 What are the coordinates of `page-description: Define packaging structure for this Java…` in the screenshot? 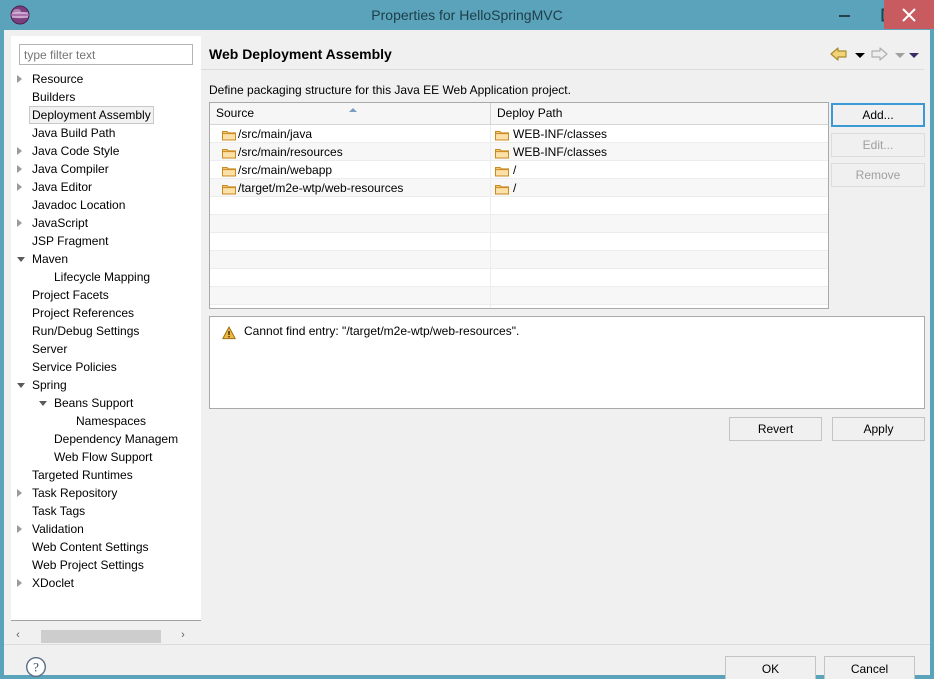 It's located at (390, 90).